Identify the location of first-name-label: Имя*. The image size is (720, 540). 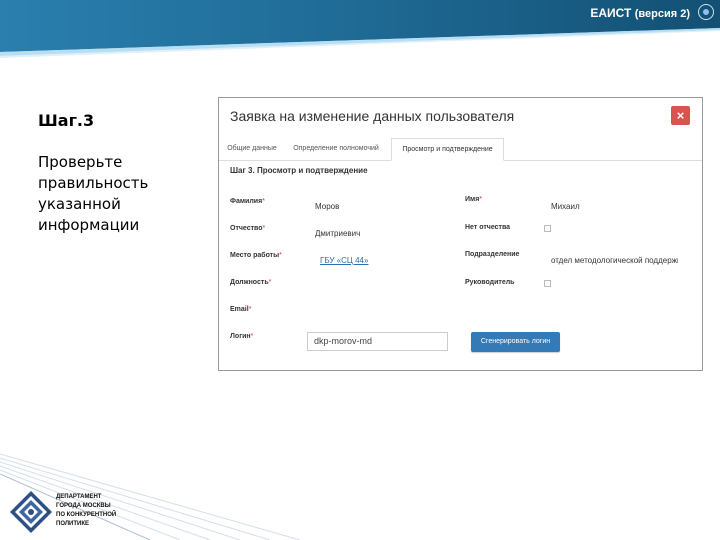
(474, 199).